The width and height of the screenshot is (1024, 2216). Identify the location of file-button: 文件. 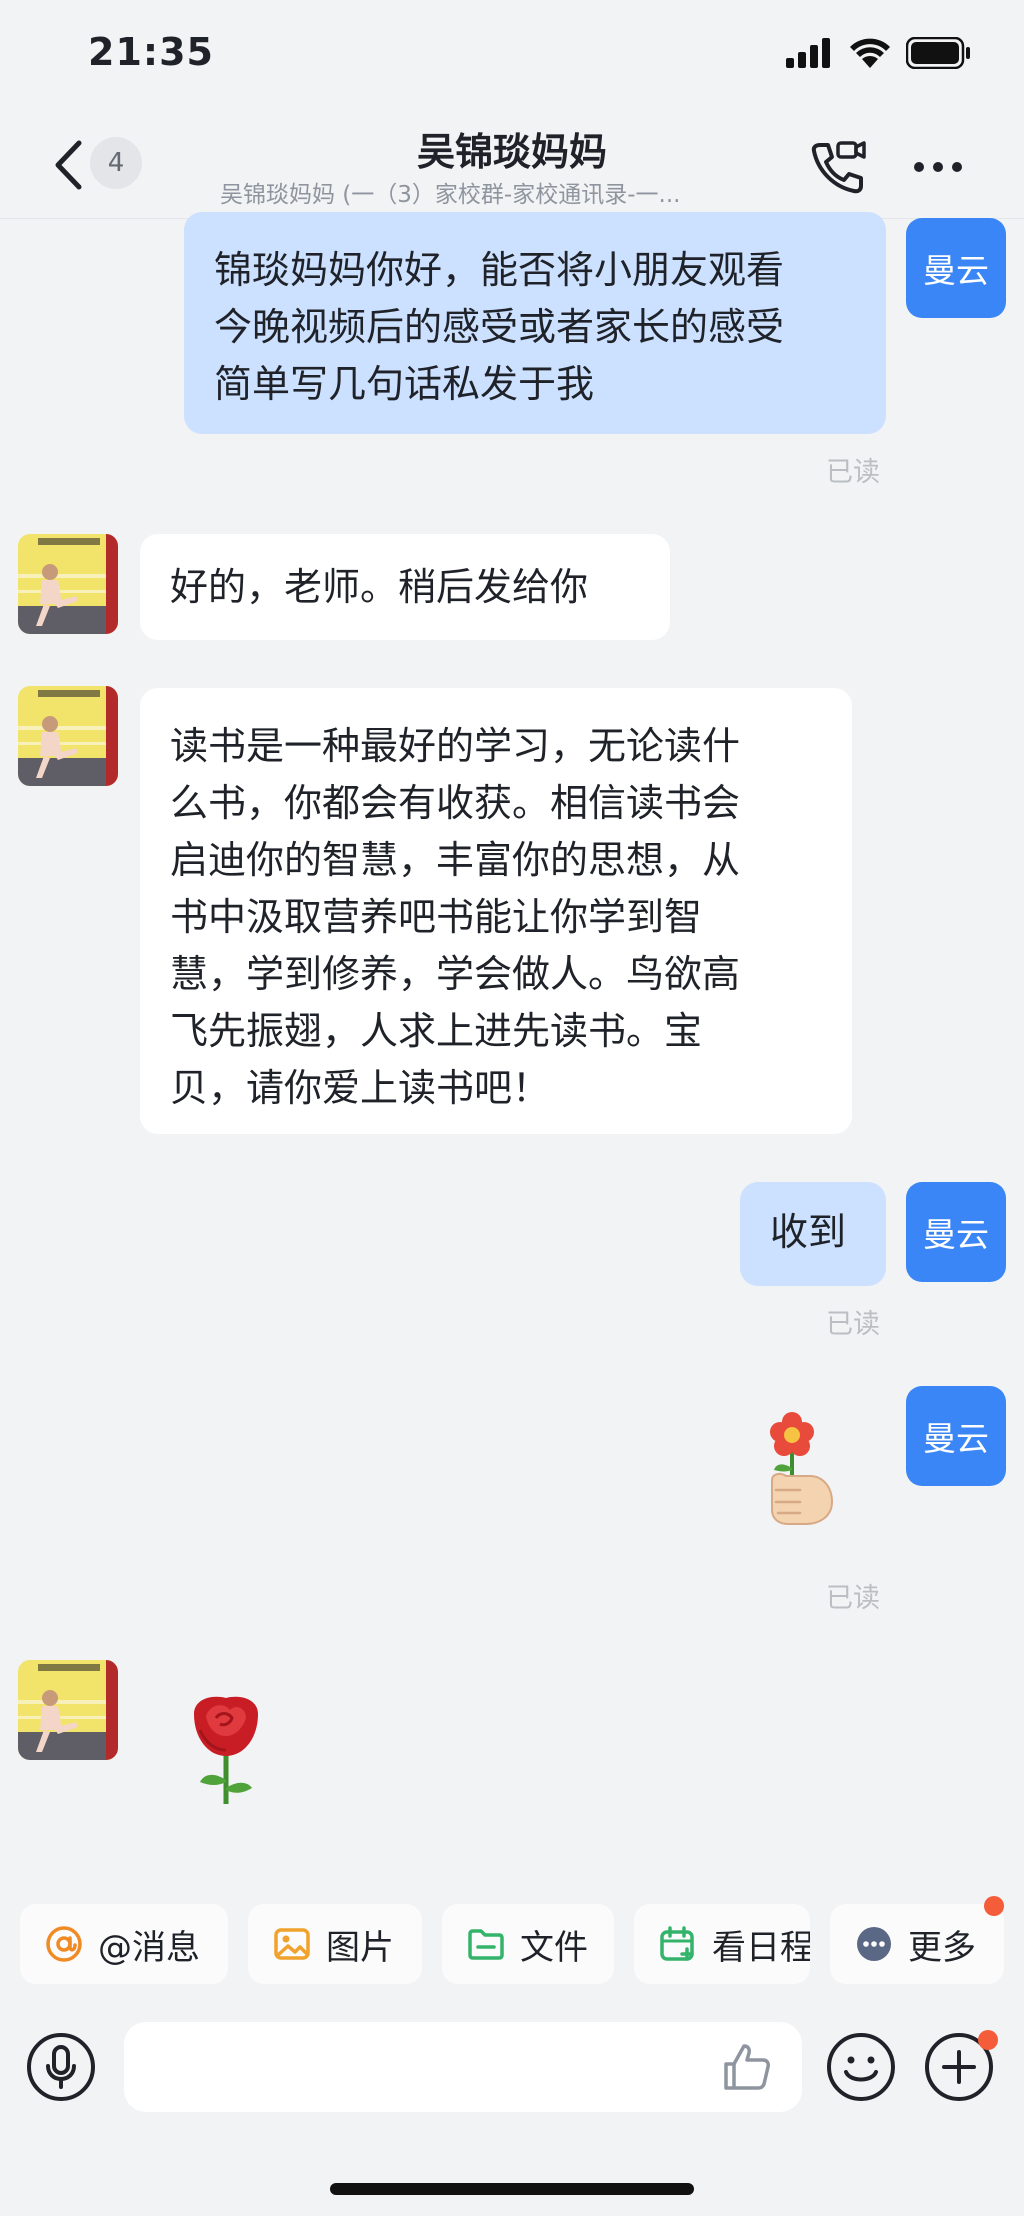
(528, 1944).